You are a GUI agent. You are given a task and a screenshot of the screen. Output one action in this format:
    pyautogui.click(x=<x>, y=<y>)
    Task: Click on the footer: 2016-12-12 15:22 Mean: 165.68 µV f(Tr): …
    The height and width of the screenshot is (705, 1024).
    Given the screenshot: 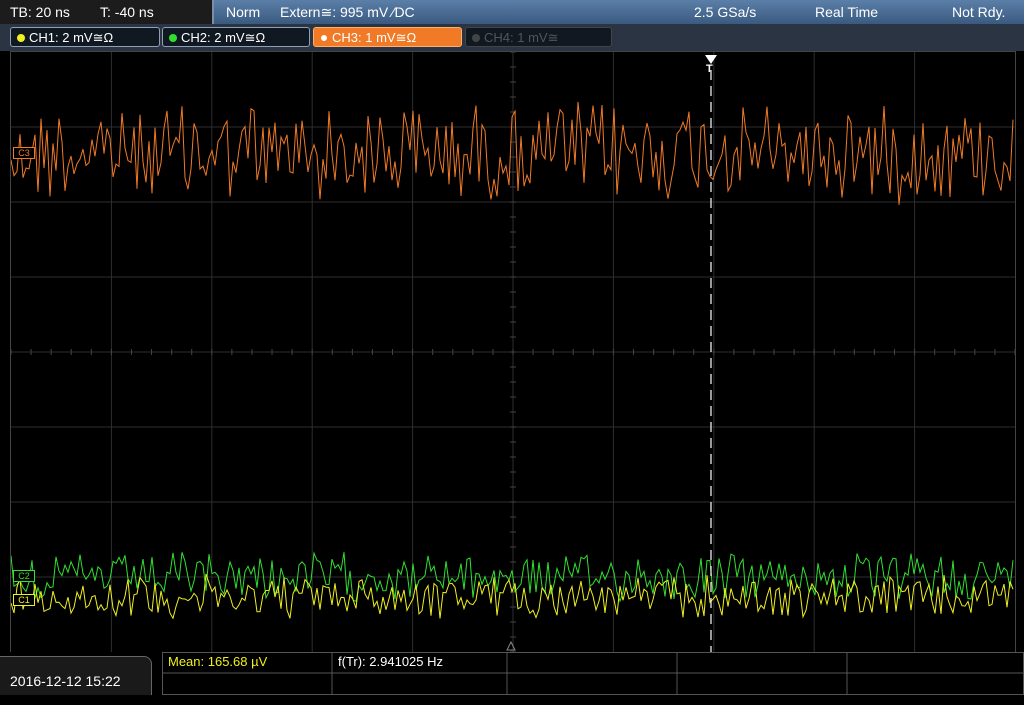 What is the action you would take?
    pyautogui.click(x=512, y=673)
    